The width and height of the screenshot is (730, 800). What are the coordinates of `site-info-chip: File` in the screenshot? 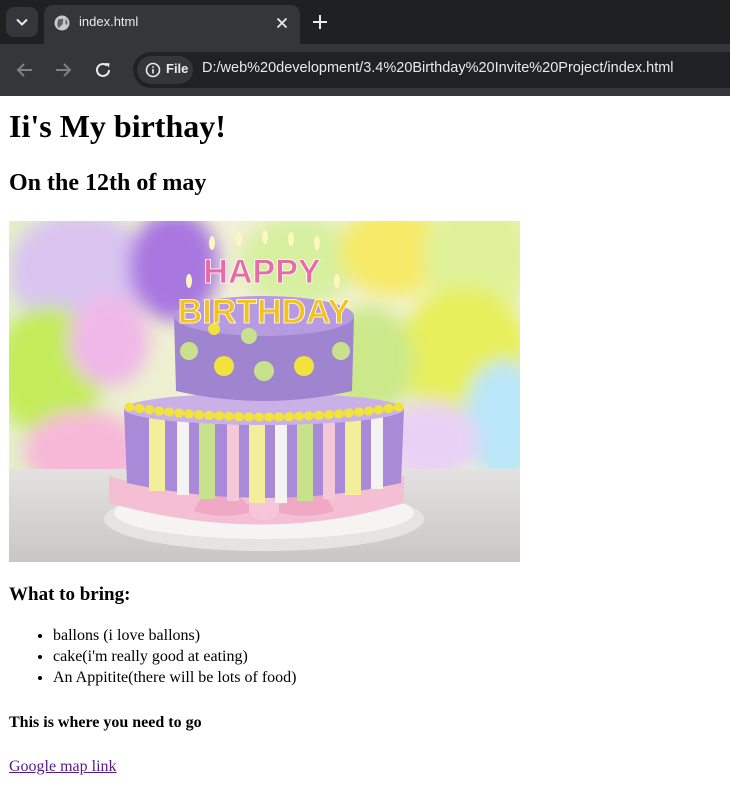 It's located at (165, 70).